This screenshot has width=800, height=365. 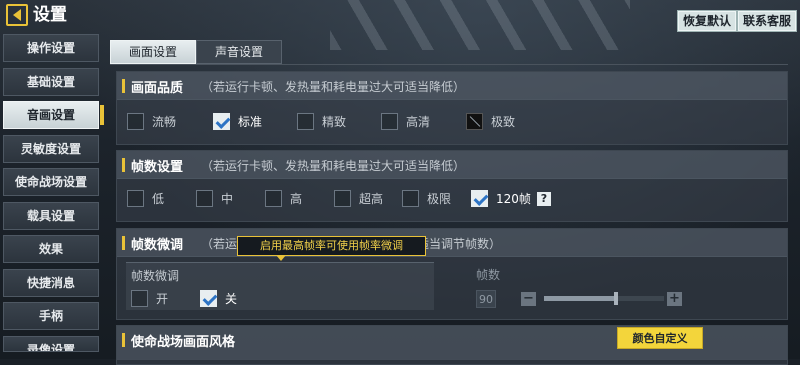 I want to click on tab-bar: 画面设置 声音设置, so click(x=196, y=52).